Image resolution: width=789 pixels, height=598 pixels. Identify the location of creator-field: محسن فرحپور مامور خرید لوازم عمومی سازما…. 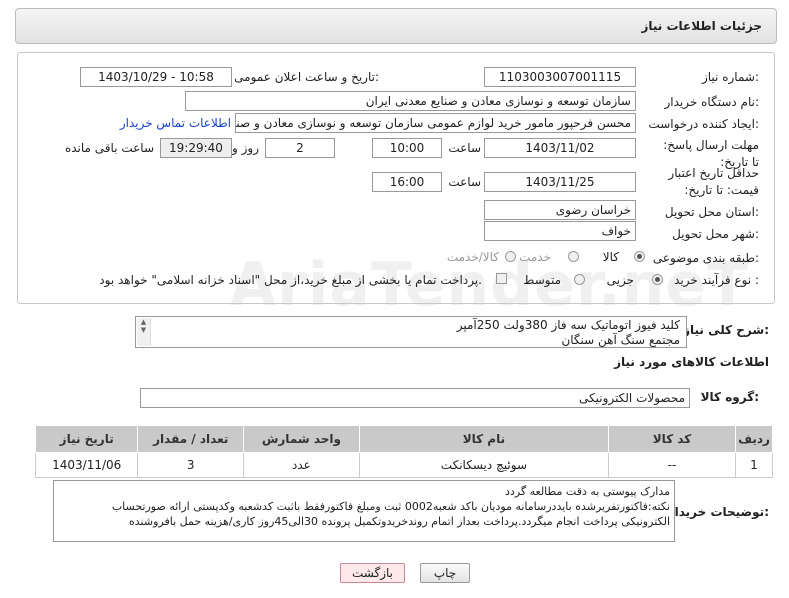
(435, 123).